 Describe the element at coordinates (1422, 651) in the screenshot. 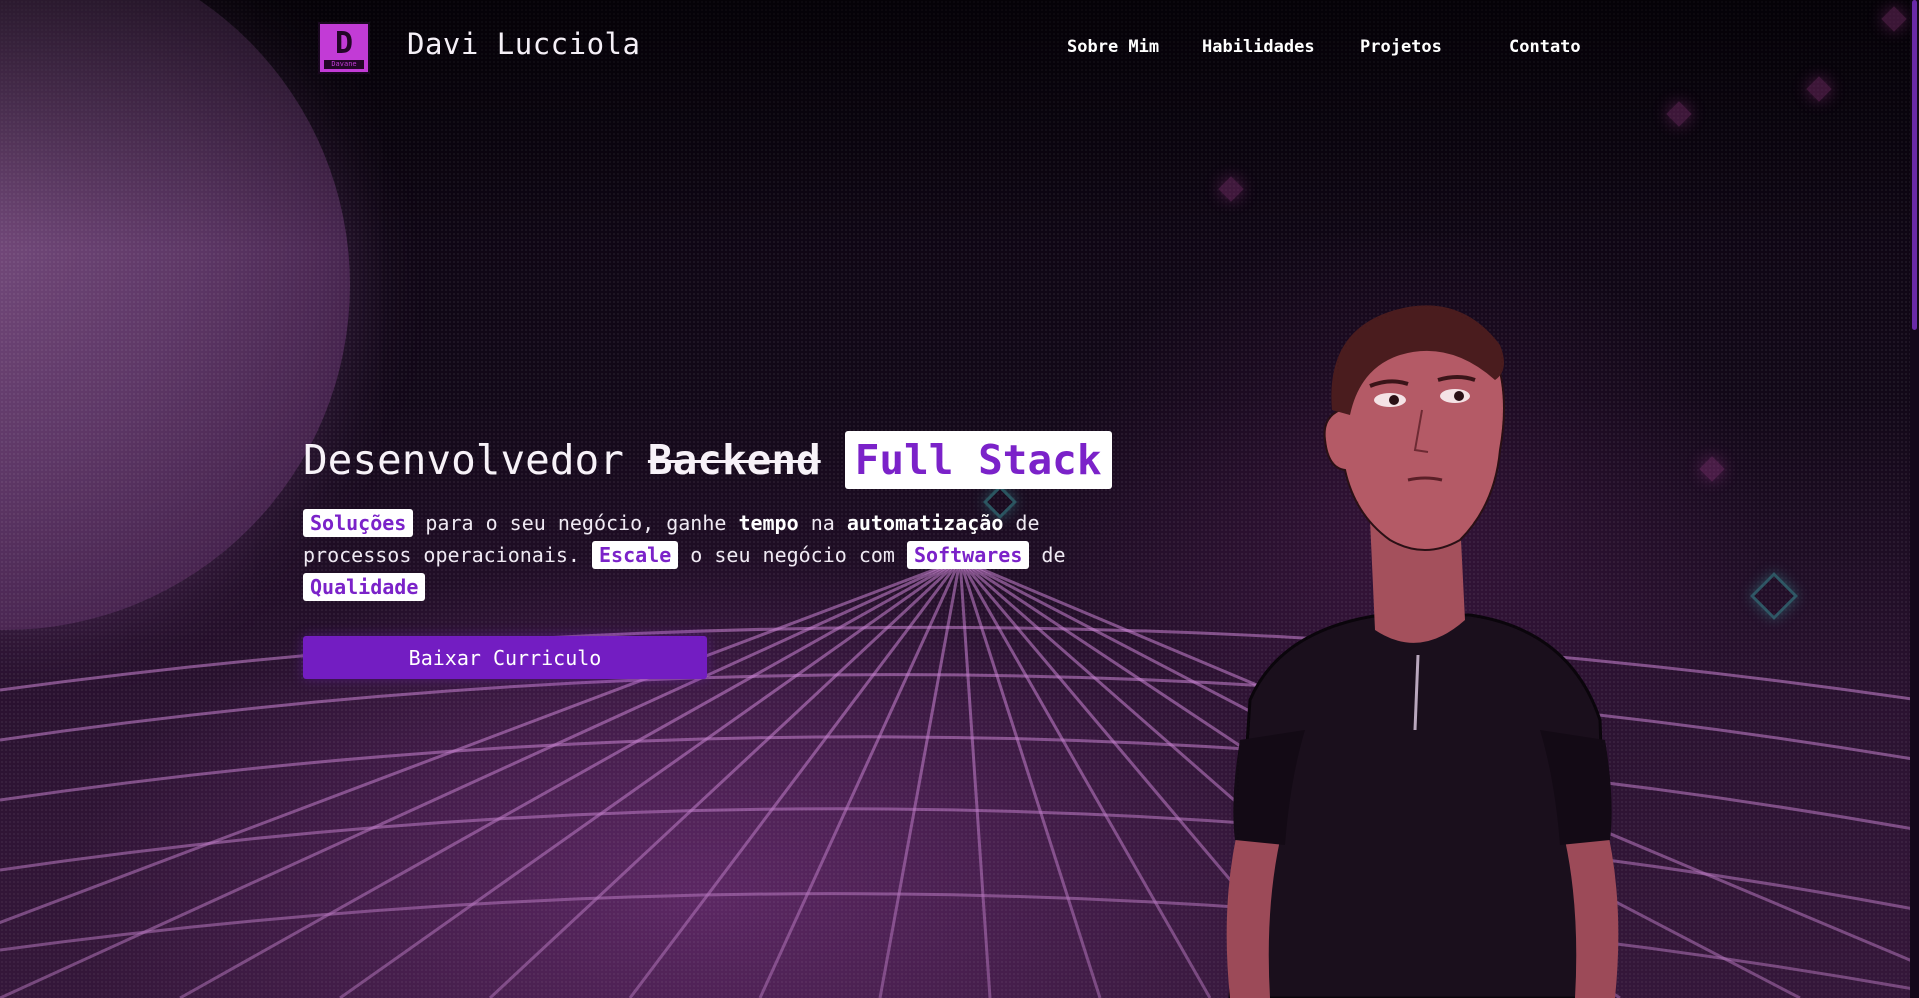

I see `character-illustration` at that location.